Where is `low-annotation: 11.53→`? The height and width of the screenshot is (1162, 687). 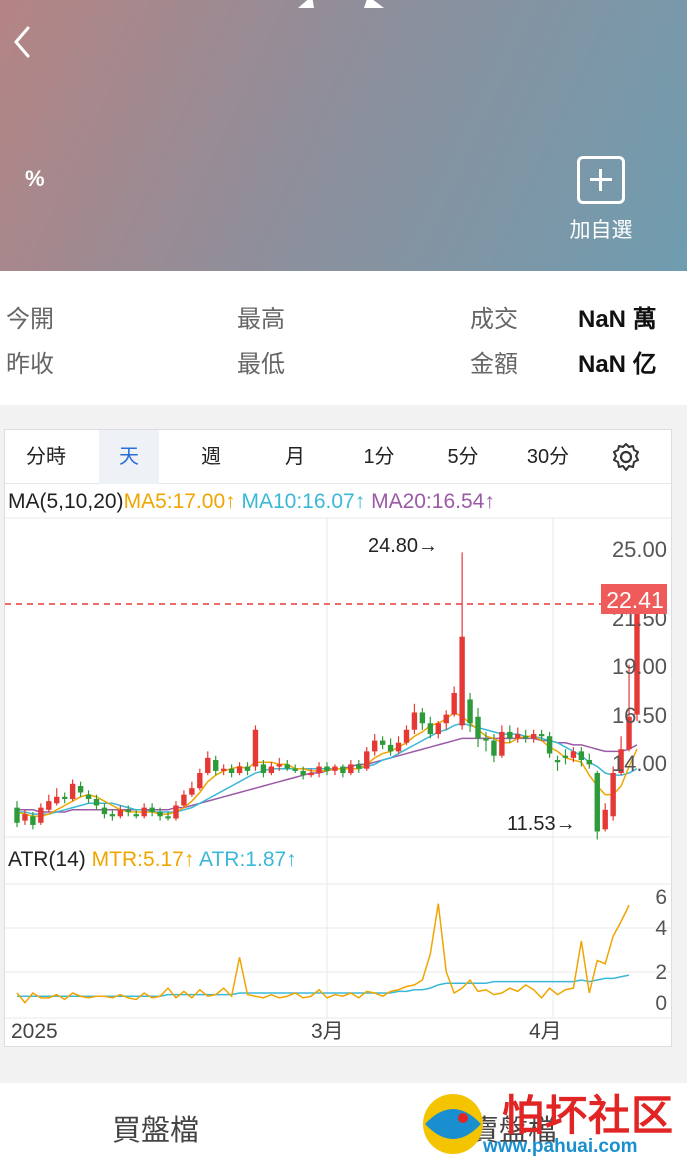
low-annotation: 11.53→ is located at coordinates (541, 824).